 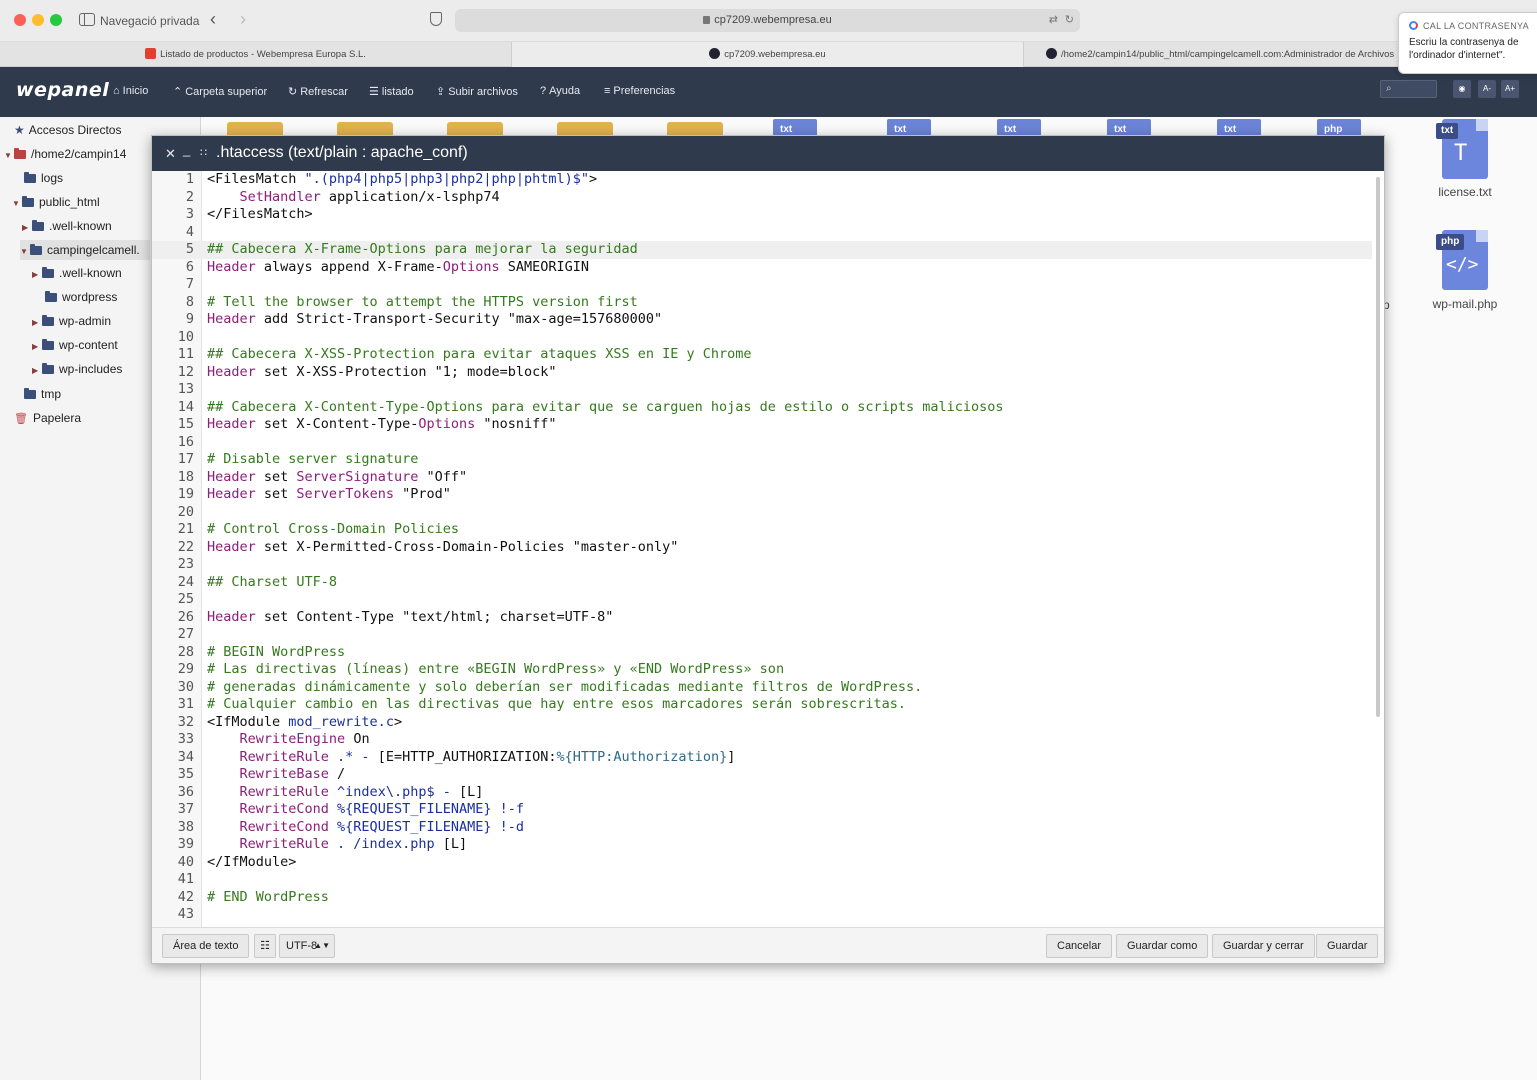 What do you see at coordinates (639, 91) in the screenshot?
I see `preferences-button: ≡ Preferencias` at bounding box center [639, 91].